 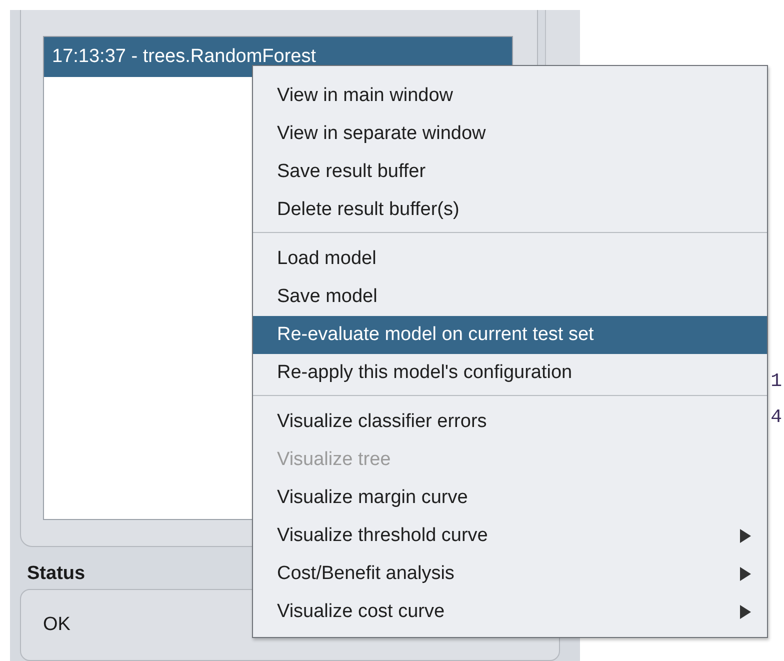 I want to click on output-text: 4, so click(x=776, y=417).